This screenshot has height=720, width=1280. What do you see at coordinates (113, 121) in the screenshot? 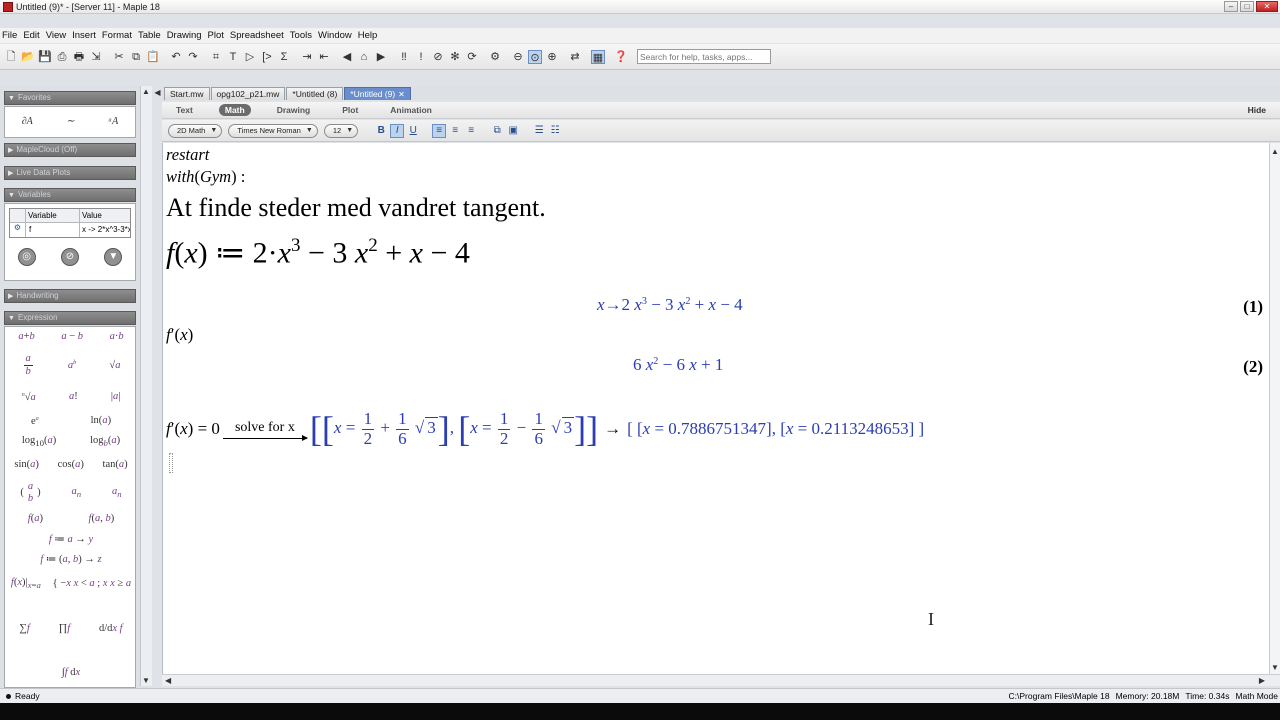
I see `favorite-item: ᵃA` at bounding box center [113, 121].